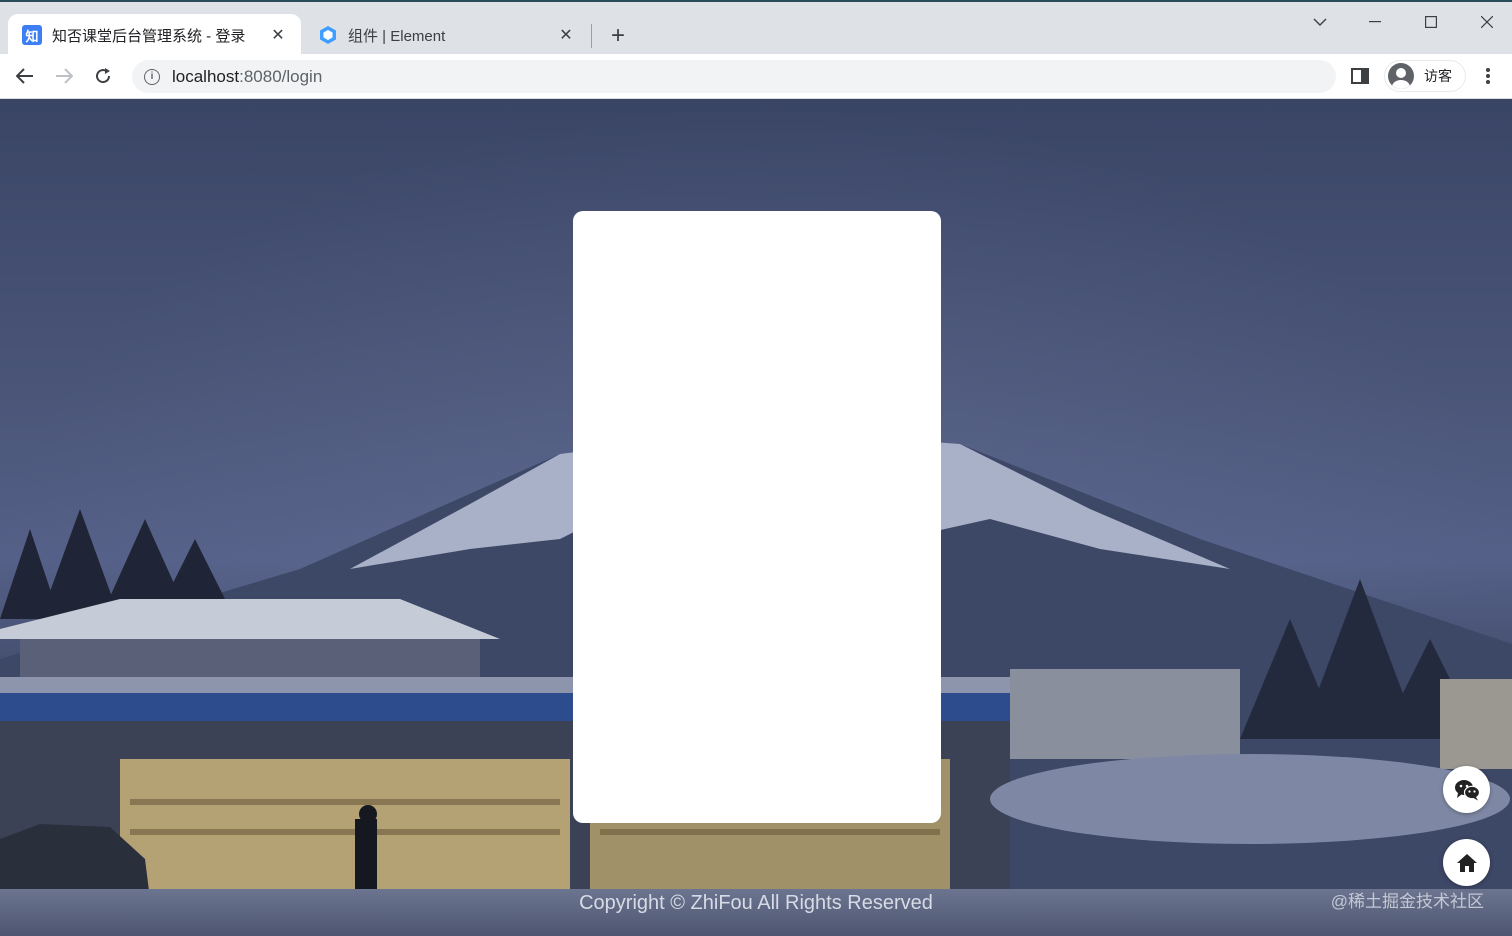 This screenshot has height=936, width=1512. What do you see at coordinates (64, 76) in the screenshot?
I see `forward-arrow-icon` at bounding box center [64, 76].